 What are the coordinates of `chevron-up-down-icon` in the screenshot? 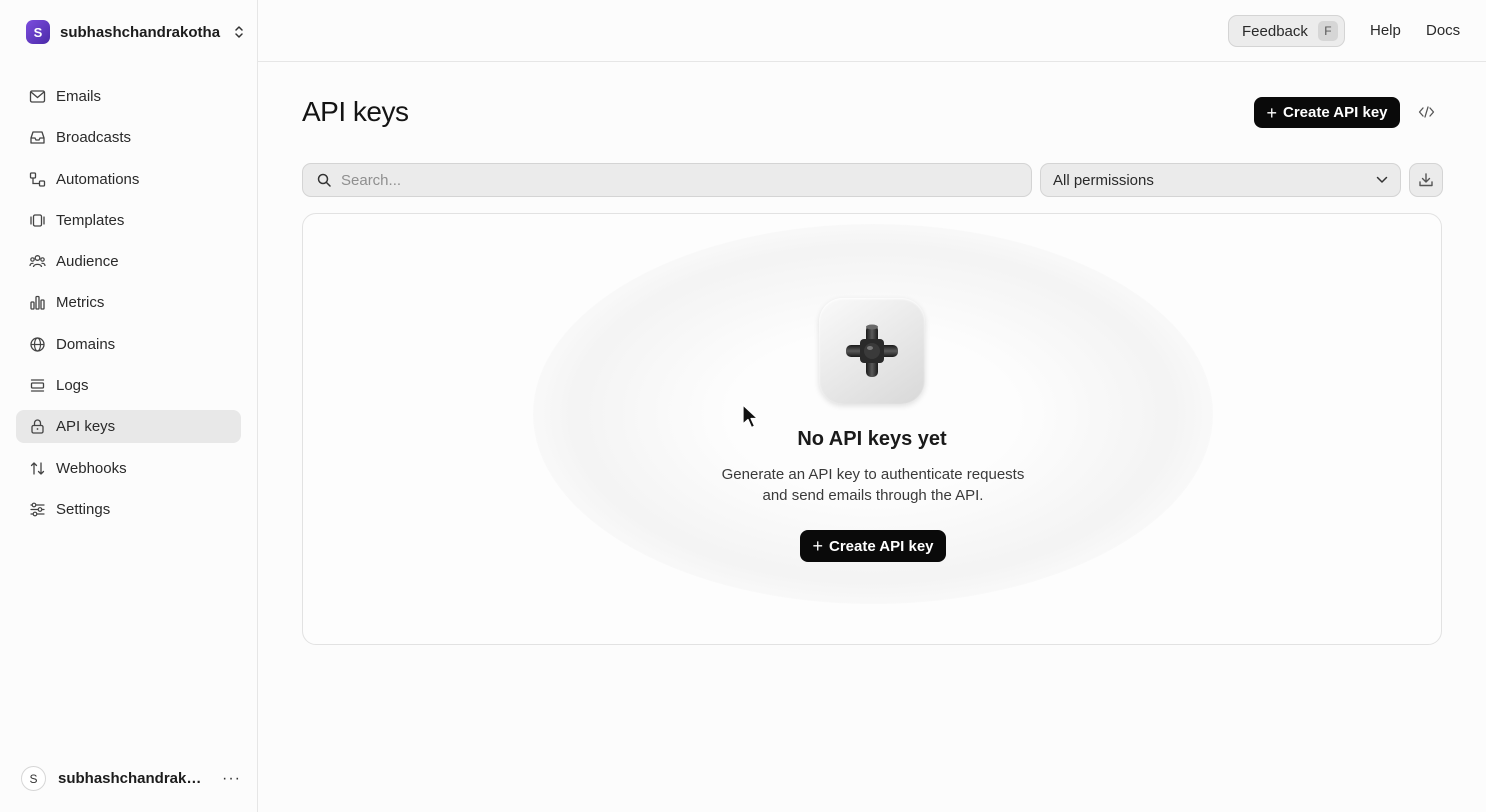 It's located at (239, 32).